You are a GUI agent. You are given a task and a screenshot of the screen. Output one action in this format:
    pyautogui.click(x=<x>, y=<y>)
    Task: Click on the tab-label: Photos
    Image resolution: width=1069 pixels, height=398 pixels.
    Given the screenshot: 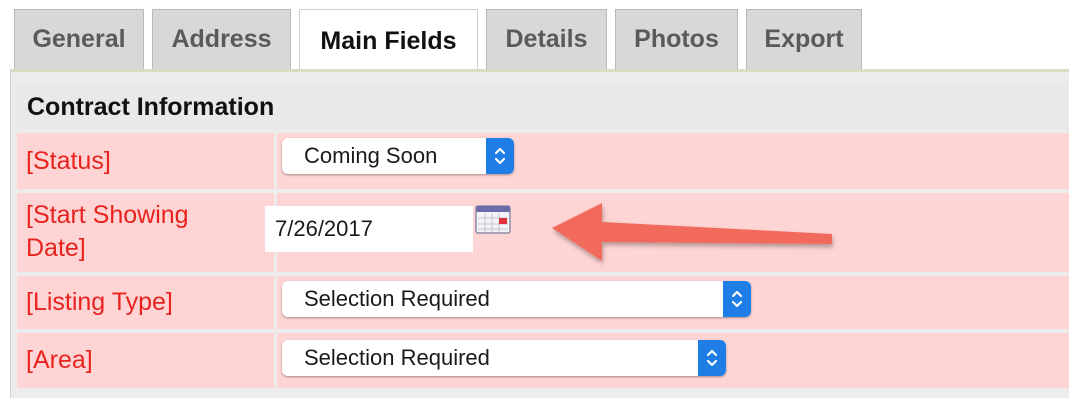 What is the action you would take?
    pyautogui.click(x=676, y=39)
    